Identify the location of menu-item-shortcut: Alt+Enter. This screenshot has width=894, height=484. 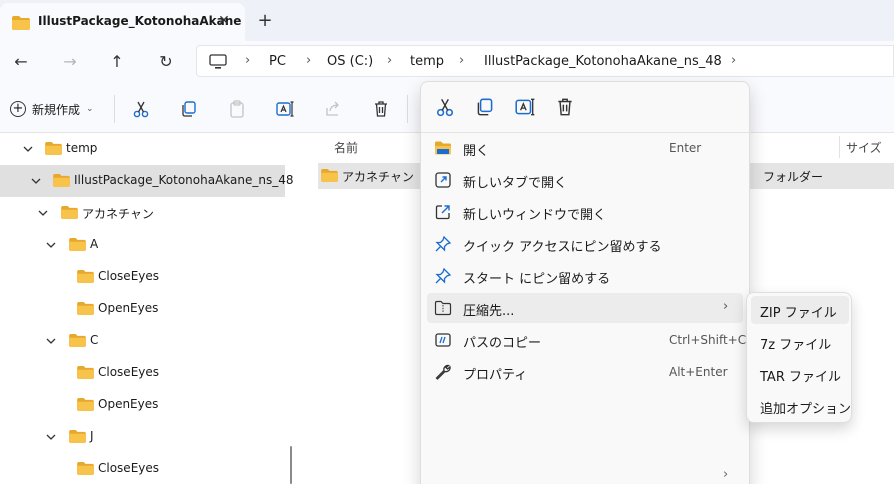
(698, 372).